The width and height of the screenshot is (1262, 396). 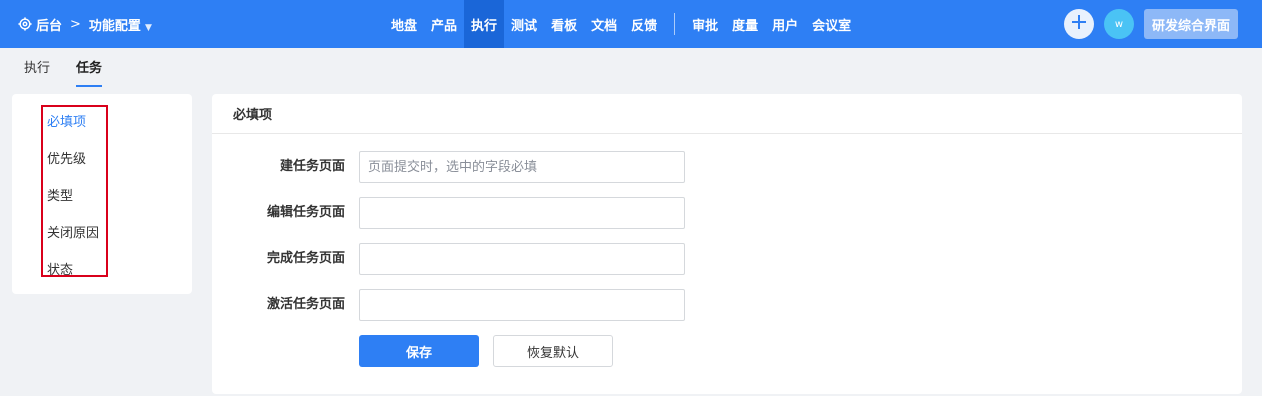 I want to click on avatar: w, so click(x=1118, y=24).